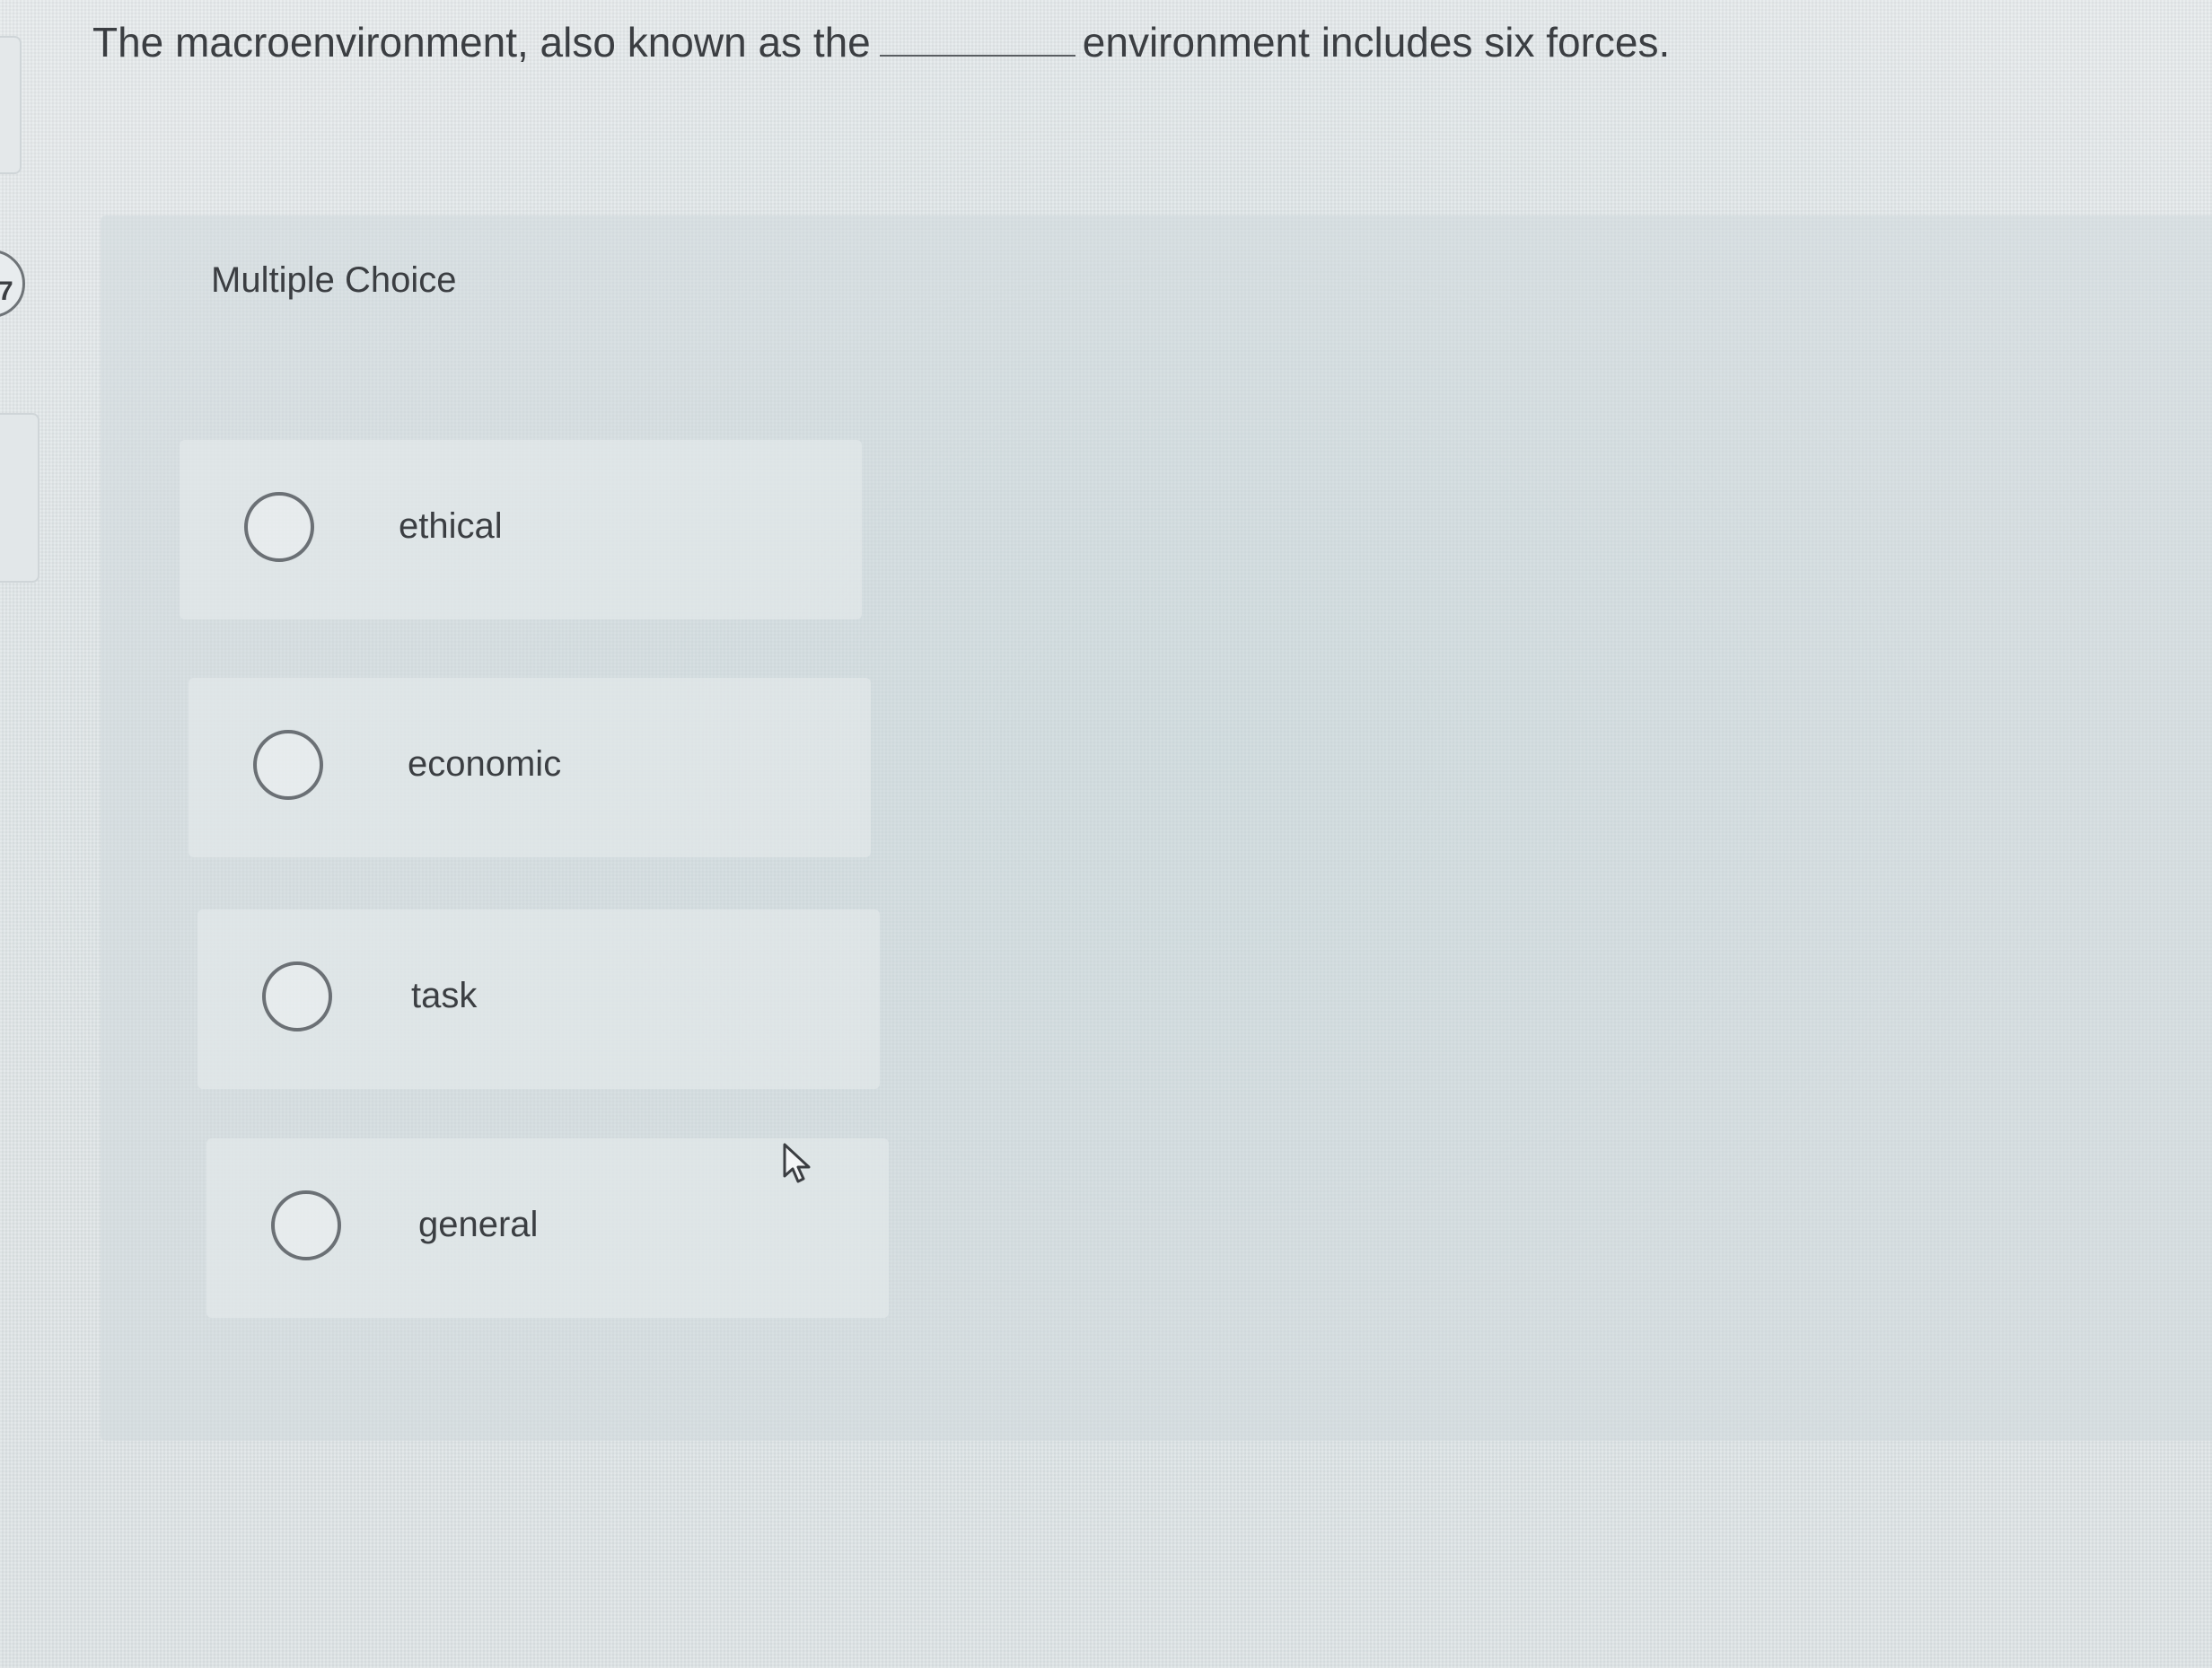 Image resolution: width=2212 pixels, height=1668 pixels. Describe the element at coordinates (521, 529) in the screenshot. I see `option-ethical: ethical` at that location.